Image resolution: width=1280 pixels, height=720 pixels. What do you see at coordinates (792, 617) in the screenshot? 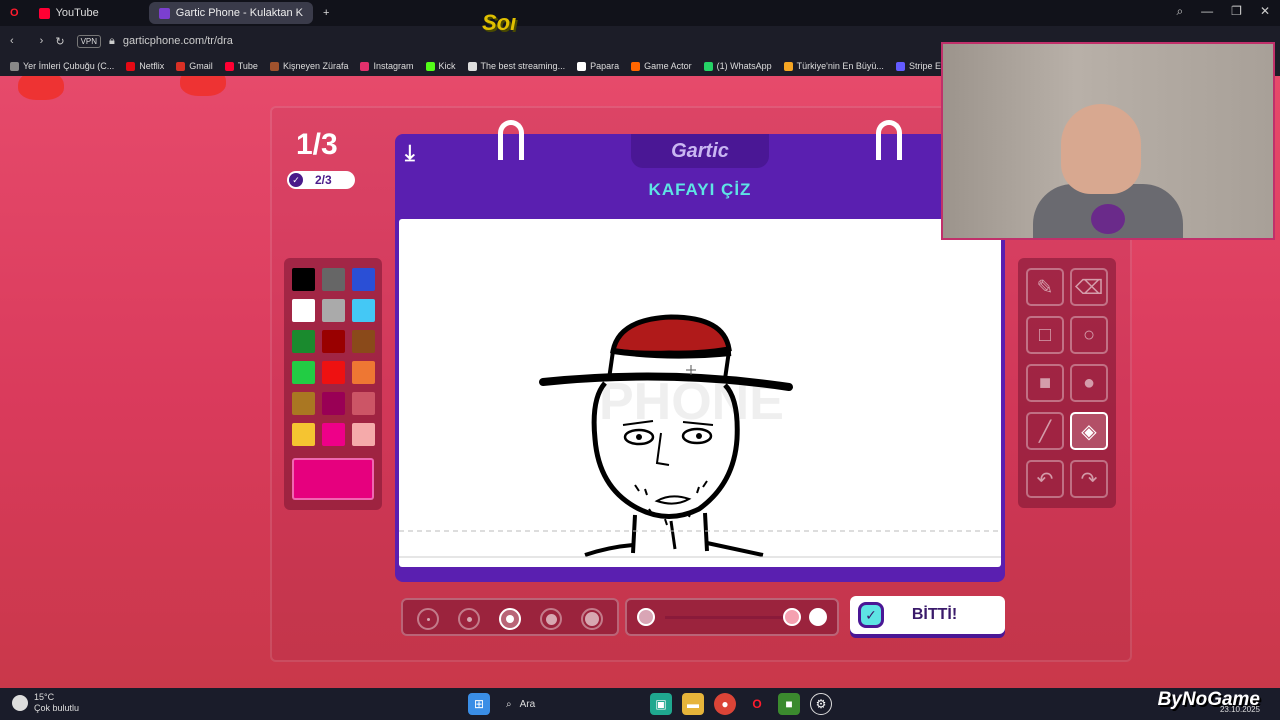
I see `opacity-knob` at bounding box center [792, 617].